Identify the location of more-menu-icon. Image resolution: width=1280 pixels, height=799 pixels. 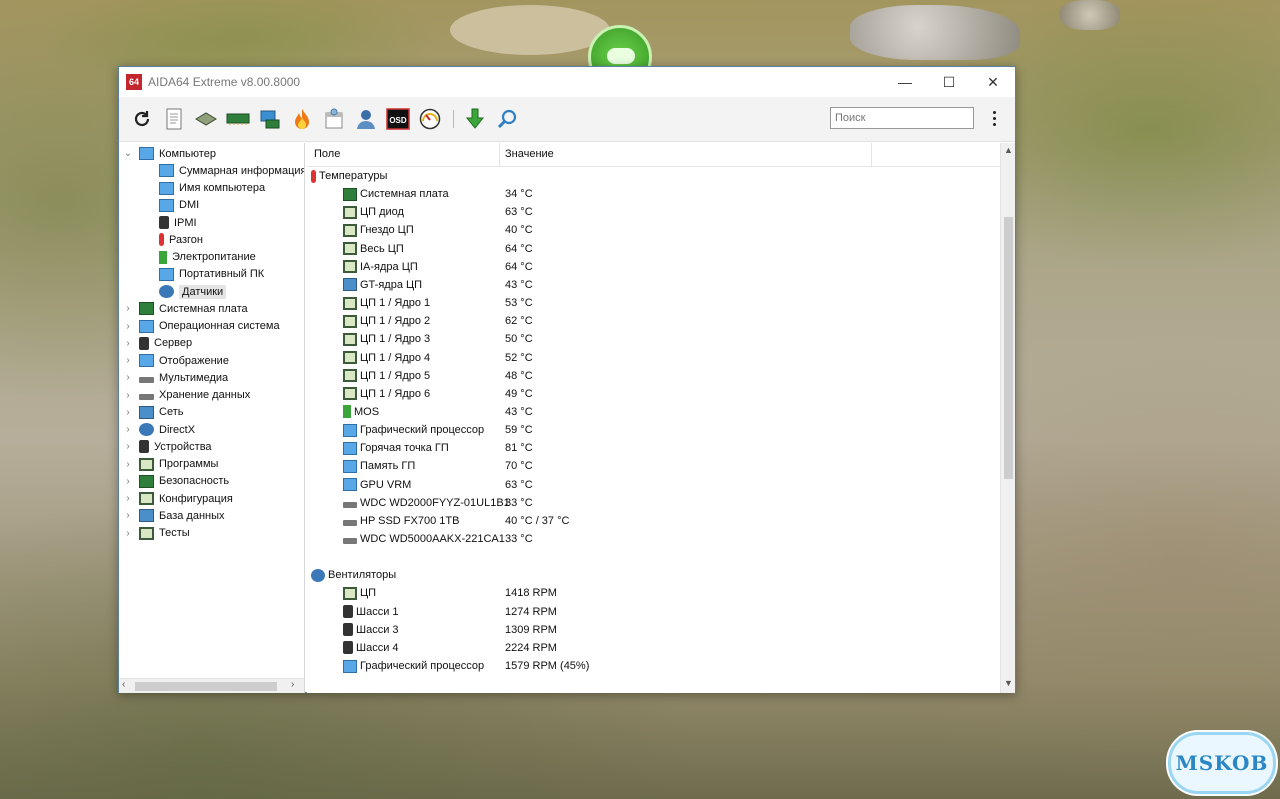
(994, 118).